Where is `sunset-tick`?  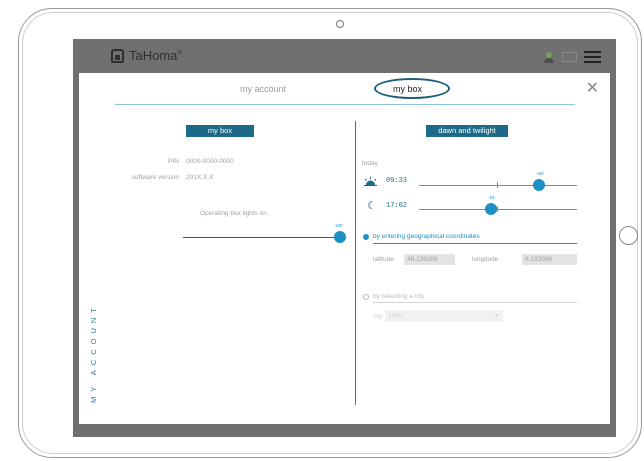
sunset-tick is located at coordinates (497, 209).